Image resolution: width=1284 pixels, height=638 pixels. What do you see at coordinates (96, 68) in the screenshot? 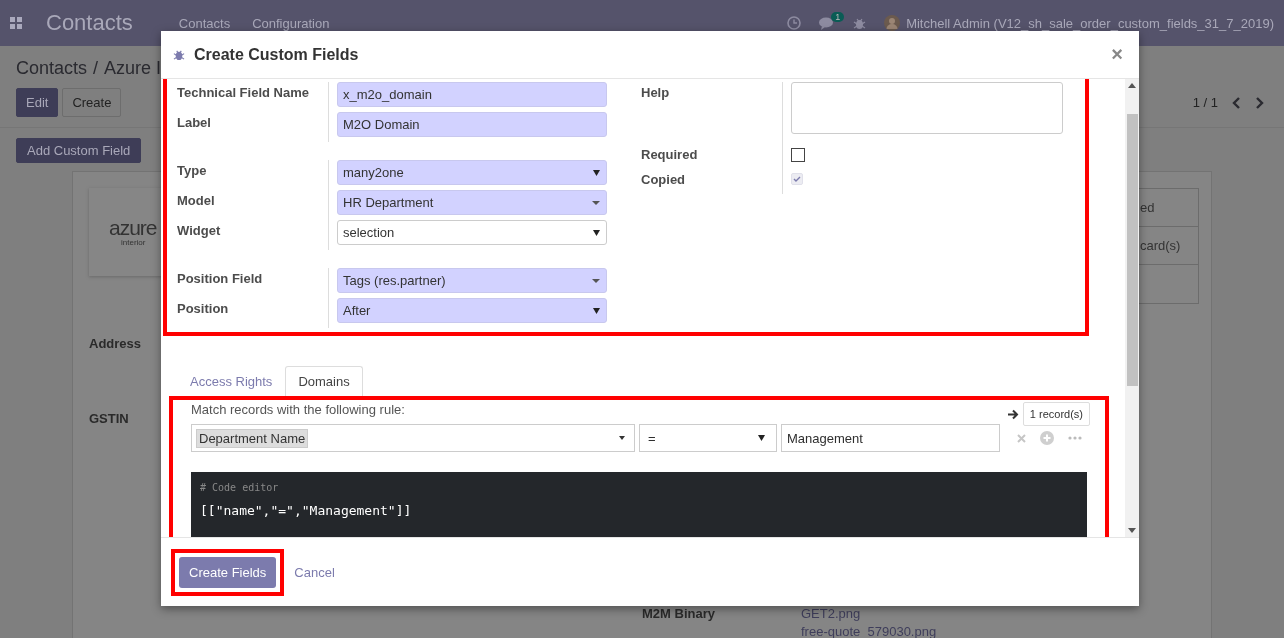
I see `breadcrumb-item: /` at bounding box center [96, 68].